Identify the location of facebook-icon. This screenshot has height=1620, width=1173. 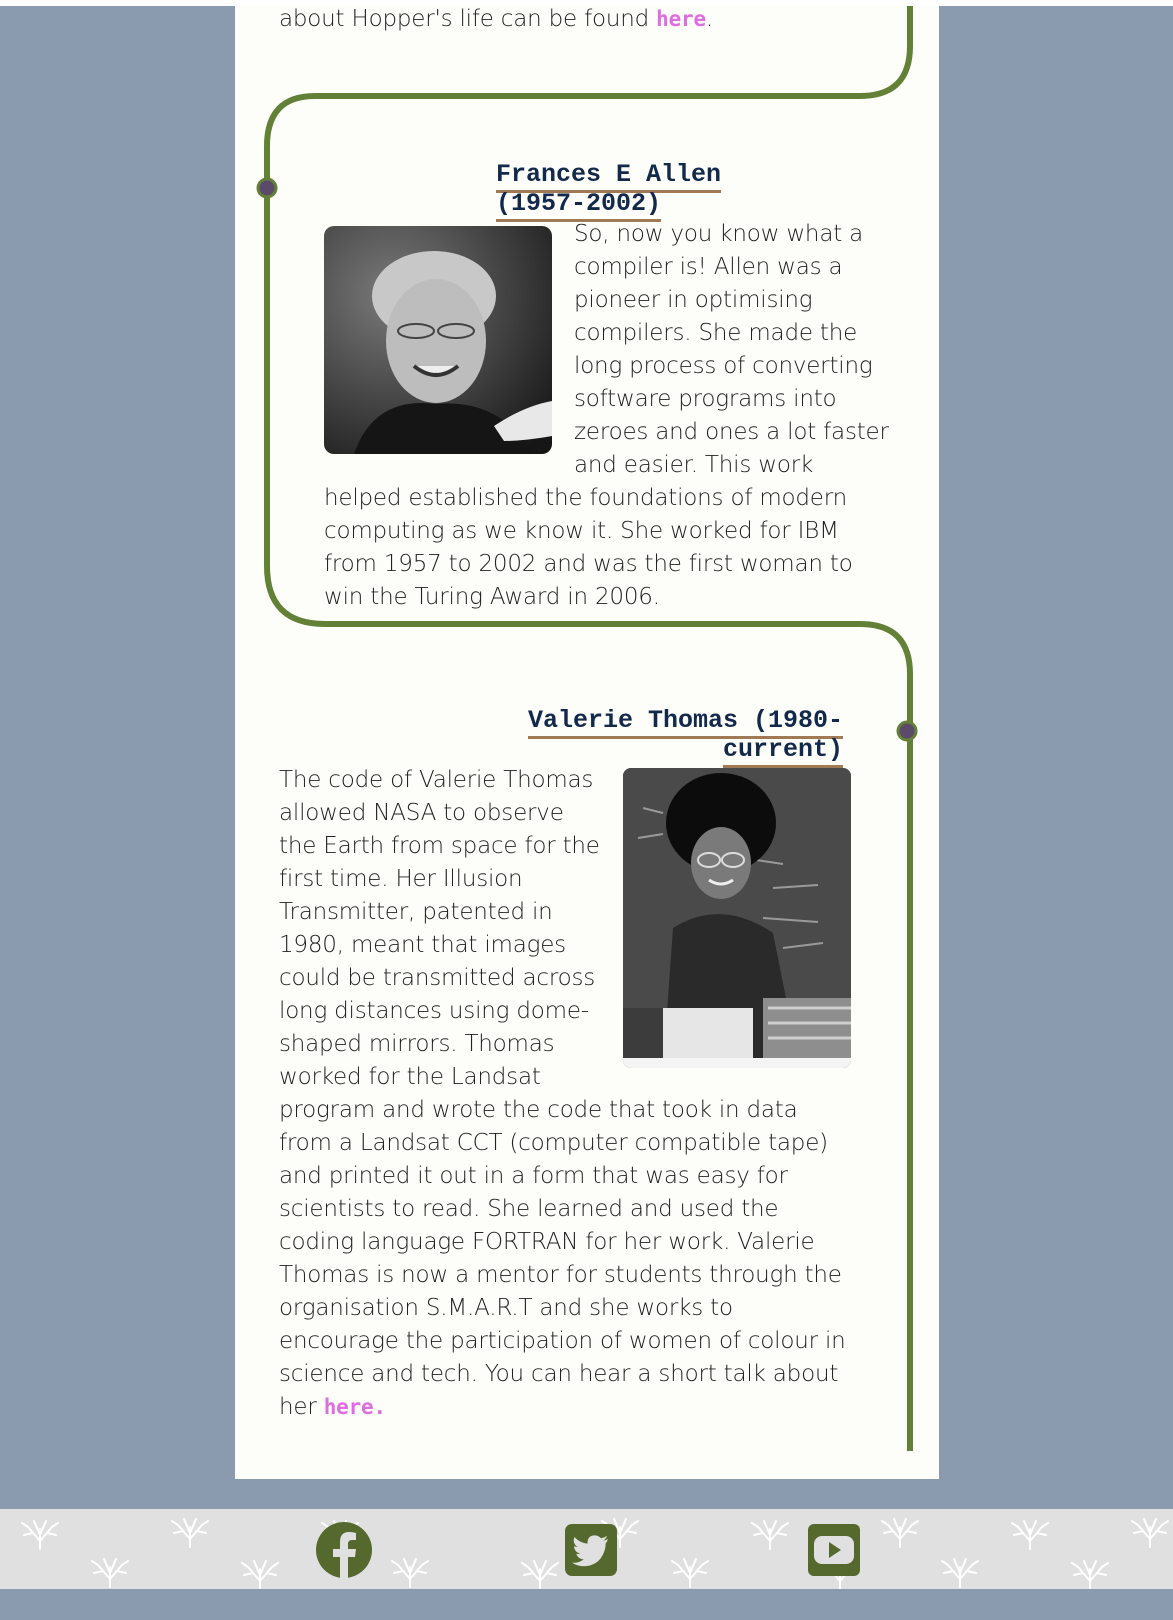
(344, 1550).